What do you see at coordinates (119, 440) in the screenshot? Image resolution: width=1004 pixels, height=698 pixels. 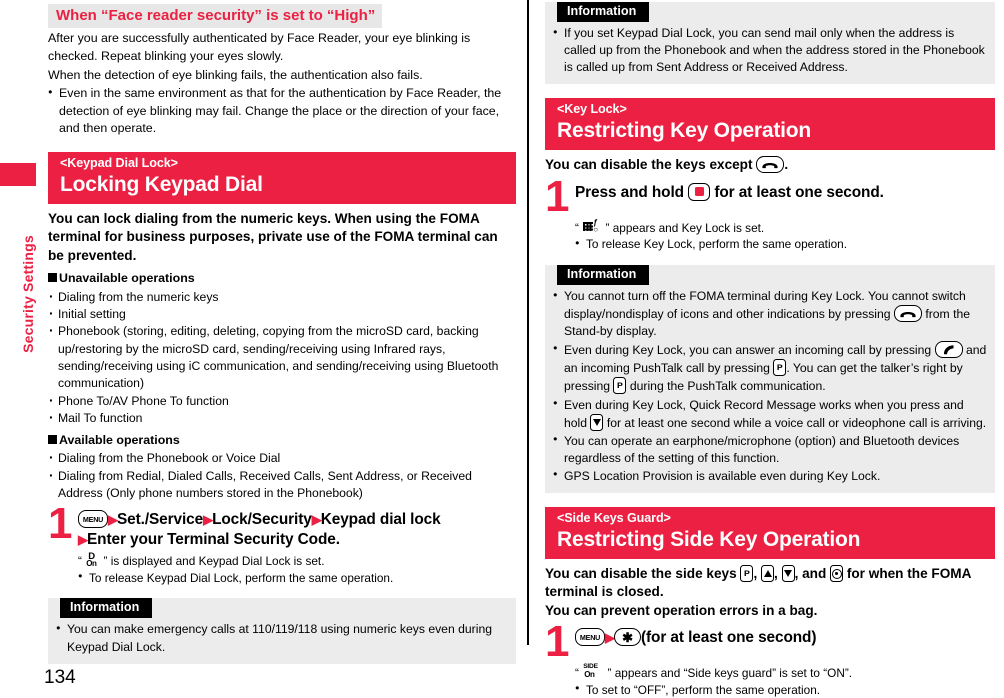 I see `available-operations-heading-text: Available operations` at bounding box center [119, 440].